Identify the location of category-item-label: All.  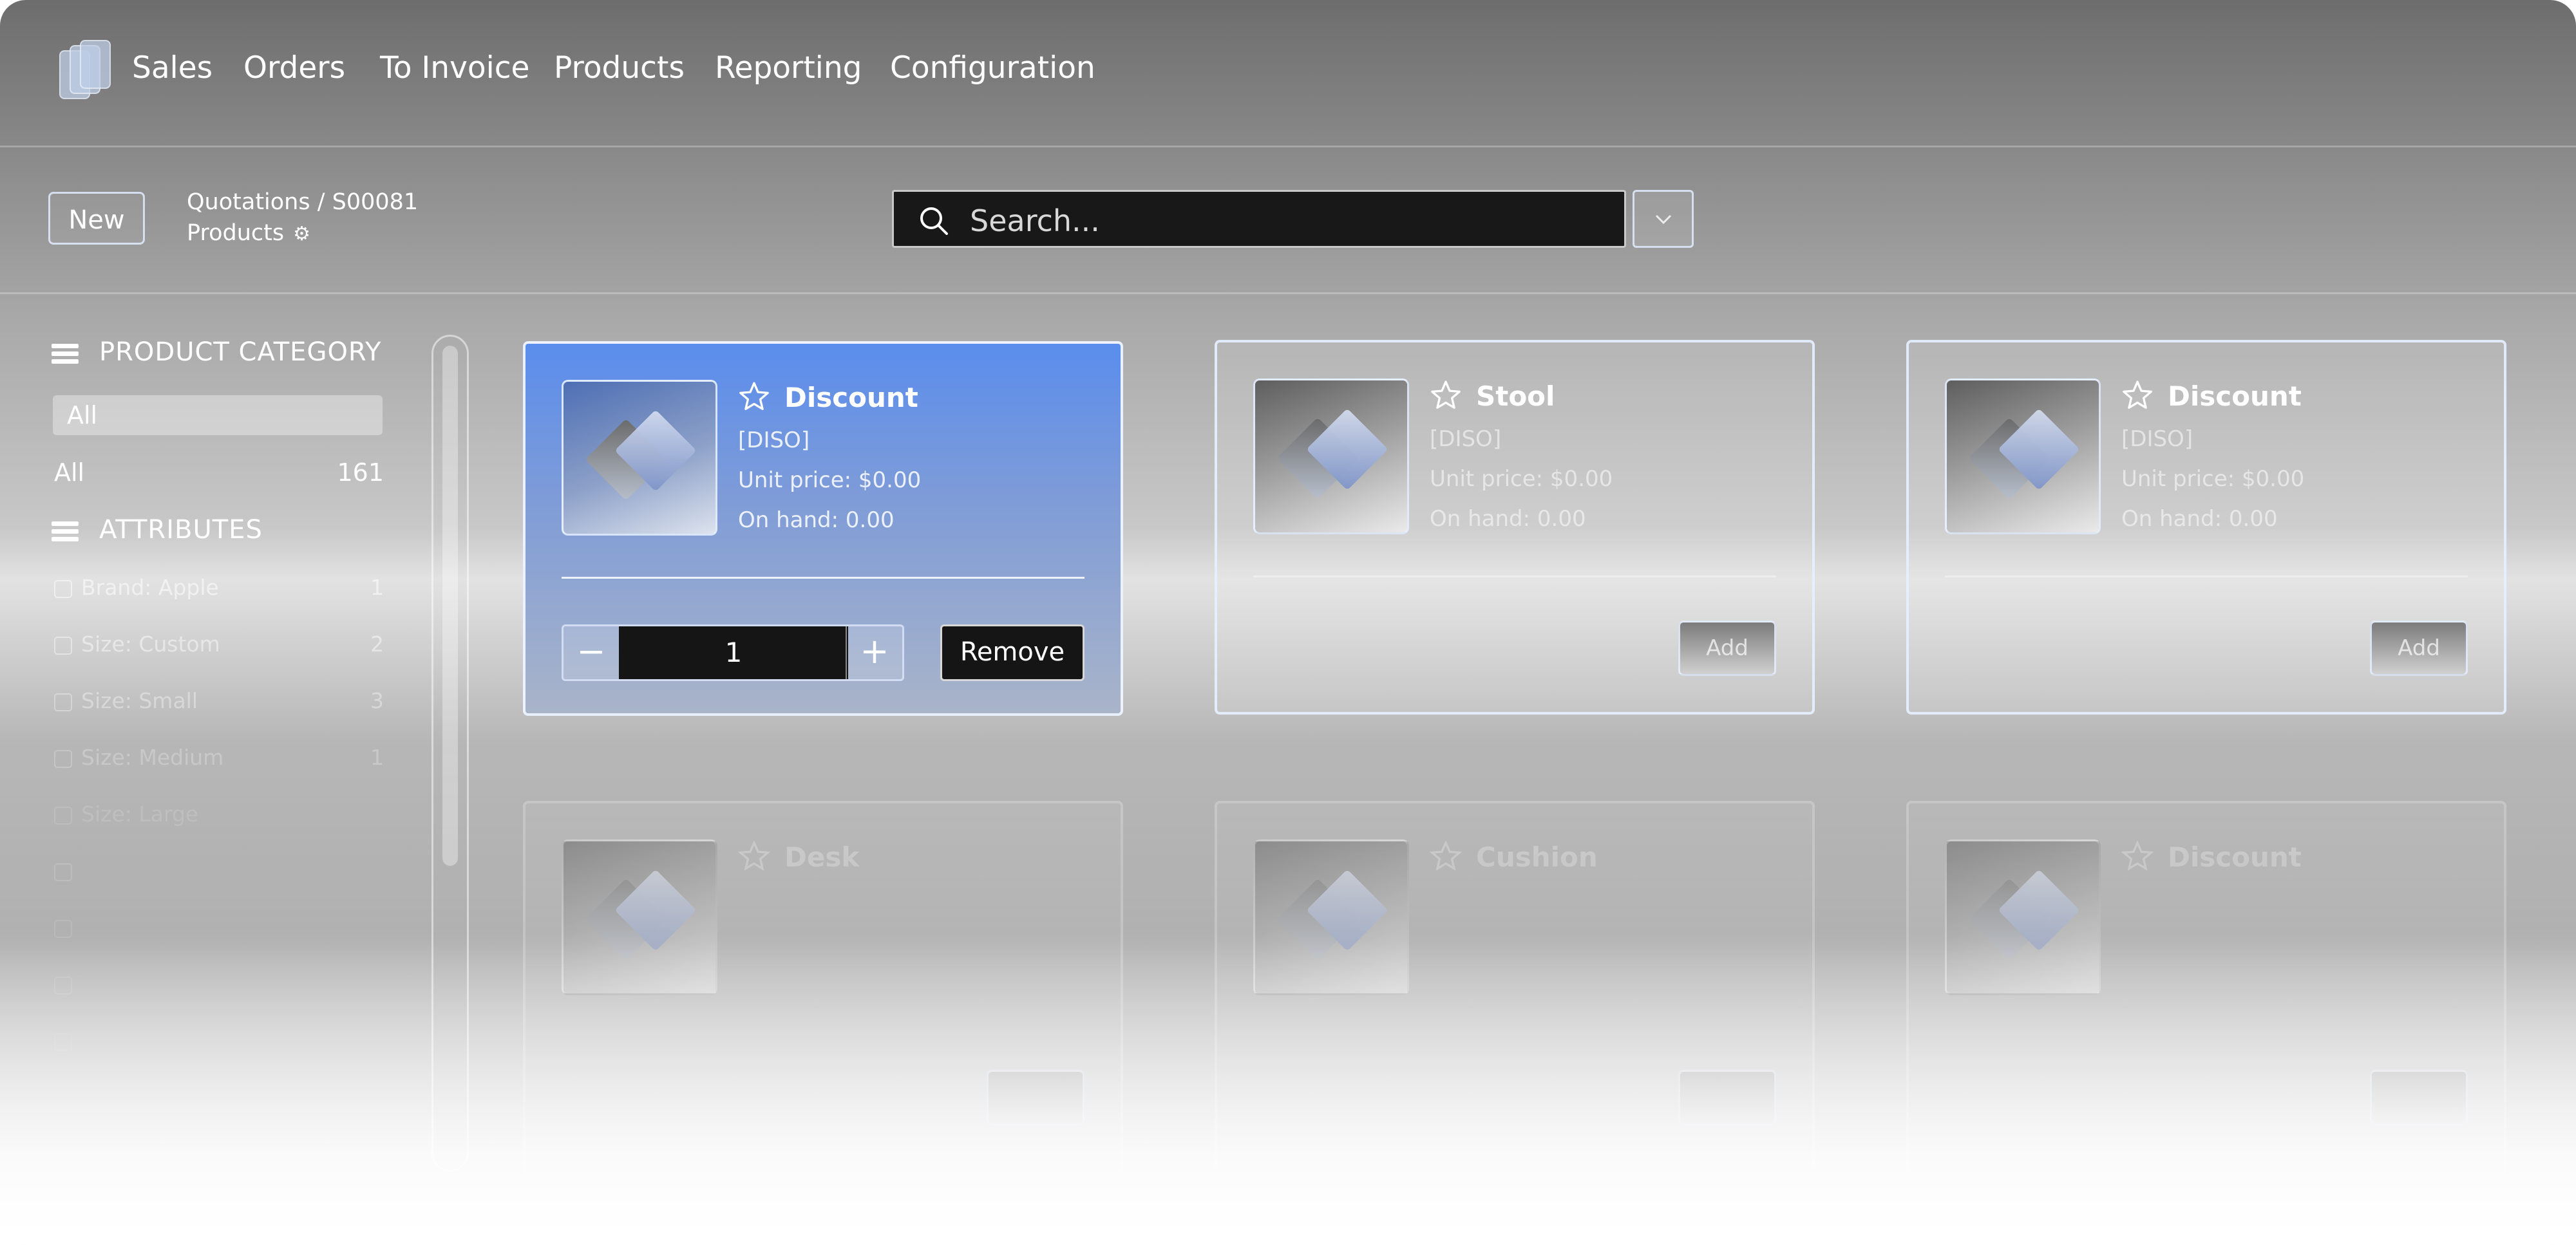
(69, 472).